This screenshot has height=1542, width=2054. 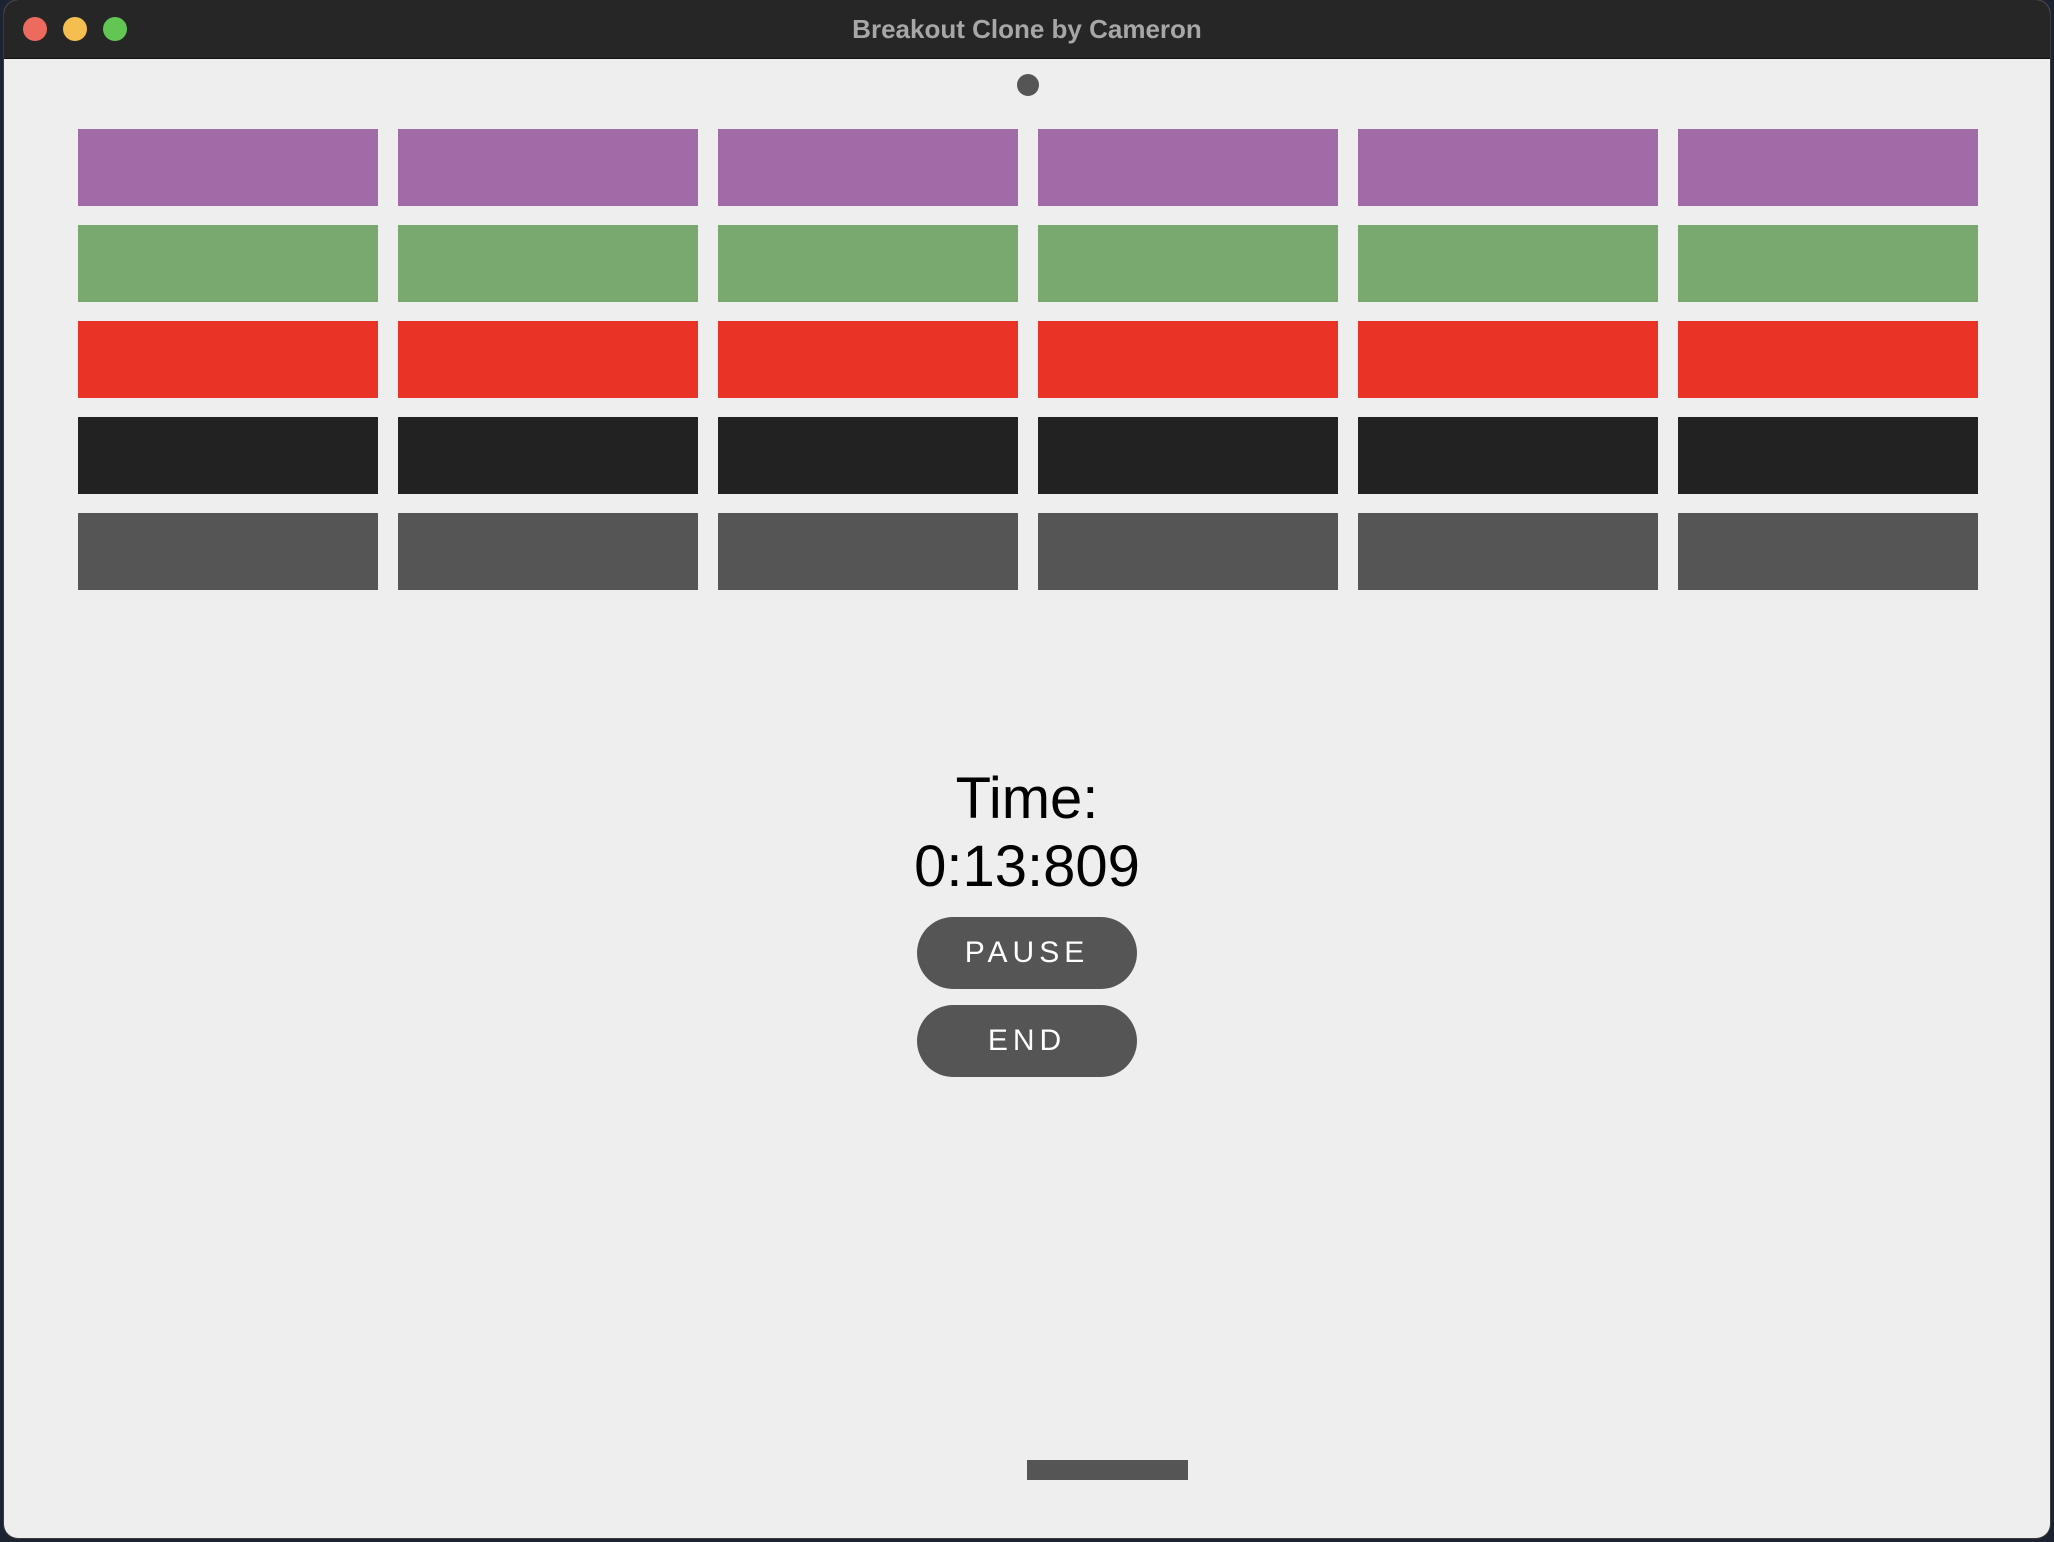 I want to click on window-title: Breakout Clone by Cameron, so click(x=1027, y=29).